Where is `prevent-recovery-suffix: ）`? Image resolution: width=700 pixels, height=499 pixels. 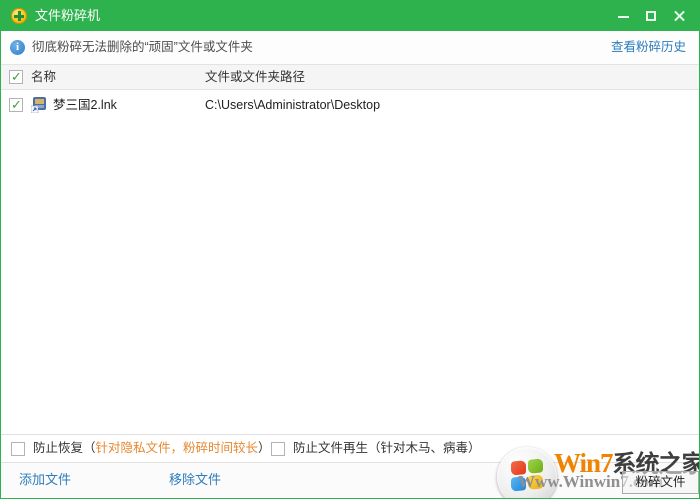 prevent-recovery-suffix: ） is located at coordinates (264, 448).